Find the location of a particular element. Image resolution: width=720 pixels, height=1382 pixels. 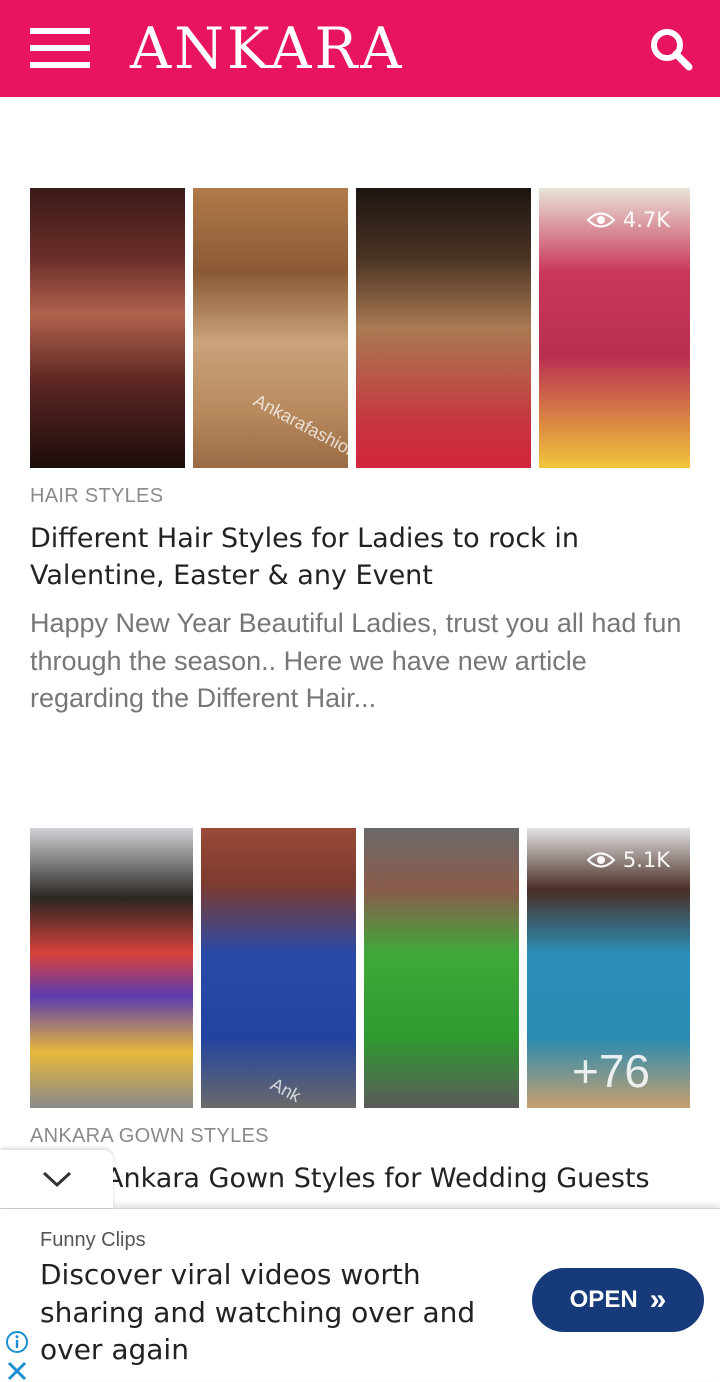

chevron-down-icon is located at coordinates (56, 1179).